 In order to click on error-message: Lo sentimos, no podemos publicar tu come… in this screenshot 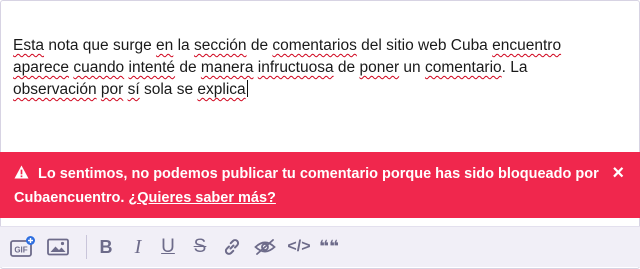, I will do `click(306, 186)`.